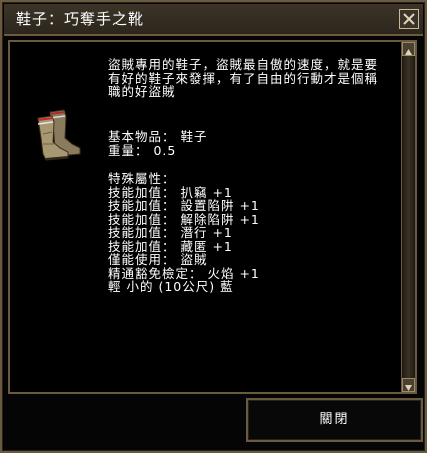  What do you see at coordinates (408, 49) in the screenshot?
I see `scroll-up-button` at bounding box center [408, 49].